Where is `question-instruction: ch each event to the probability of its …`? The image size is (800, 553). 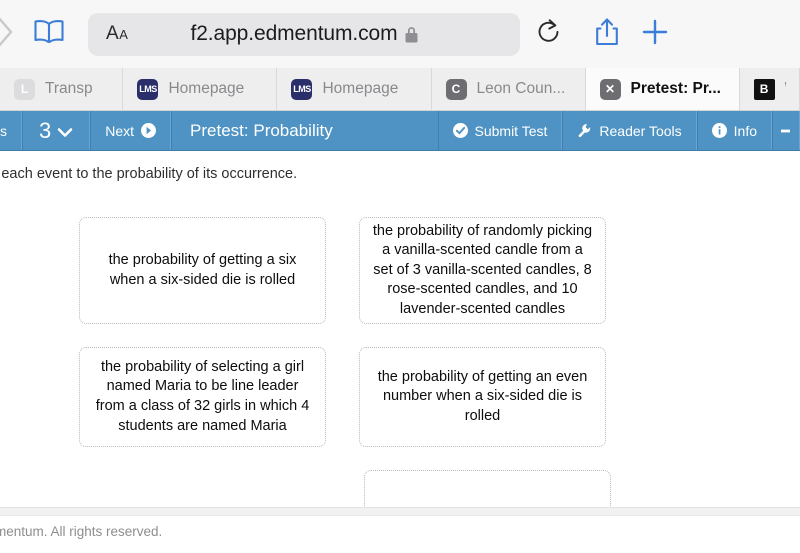
question-instruction: ch each event to the probability of its … is located at coordinates (149, 174).